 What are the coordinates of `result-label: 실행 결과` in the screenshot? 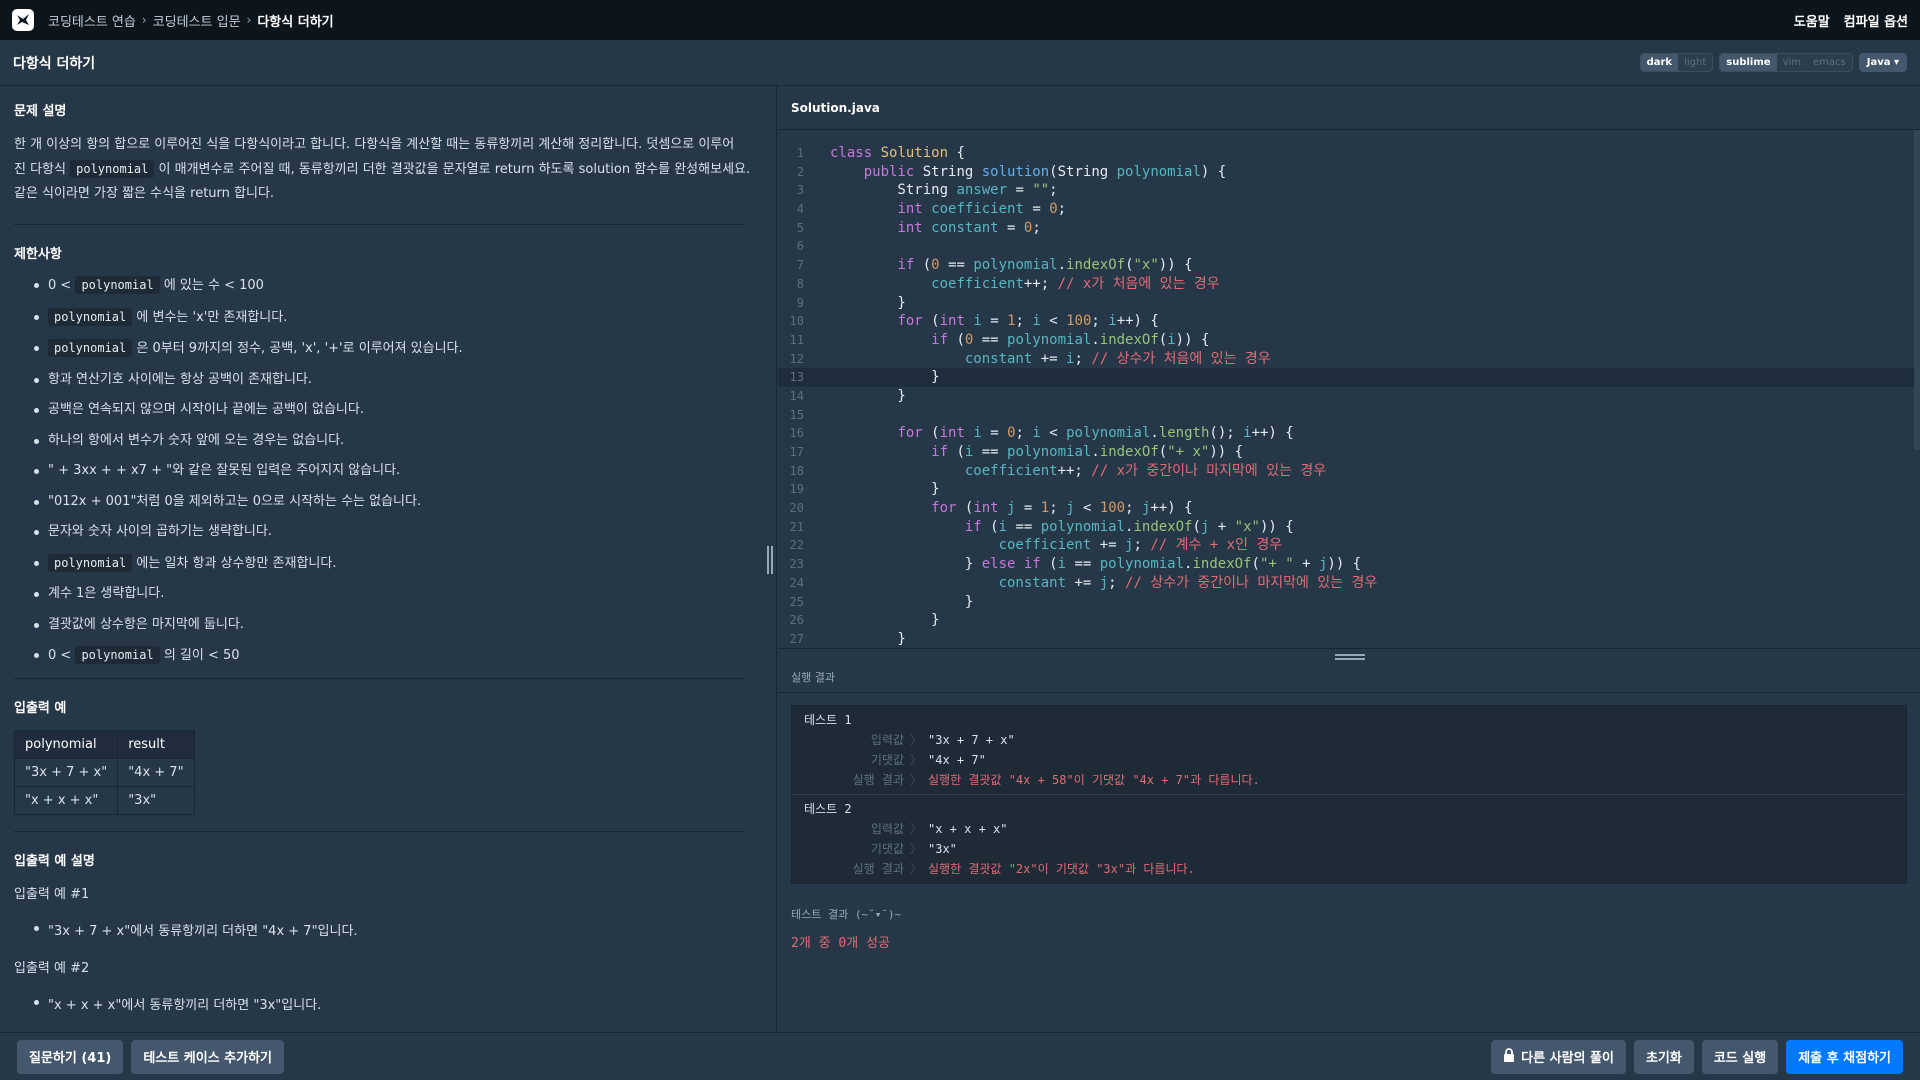 It's located at (878, 869).